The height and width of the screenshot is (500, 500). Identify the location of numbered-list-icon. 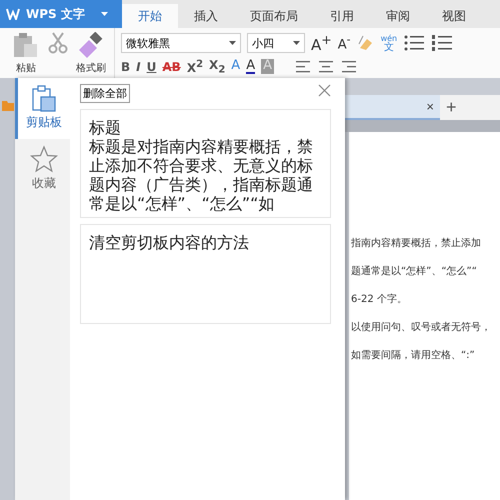
(442, 43).